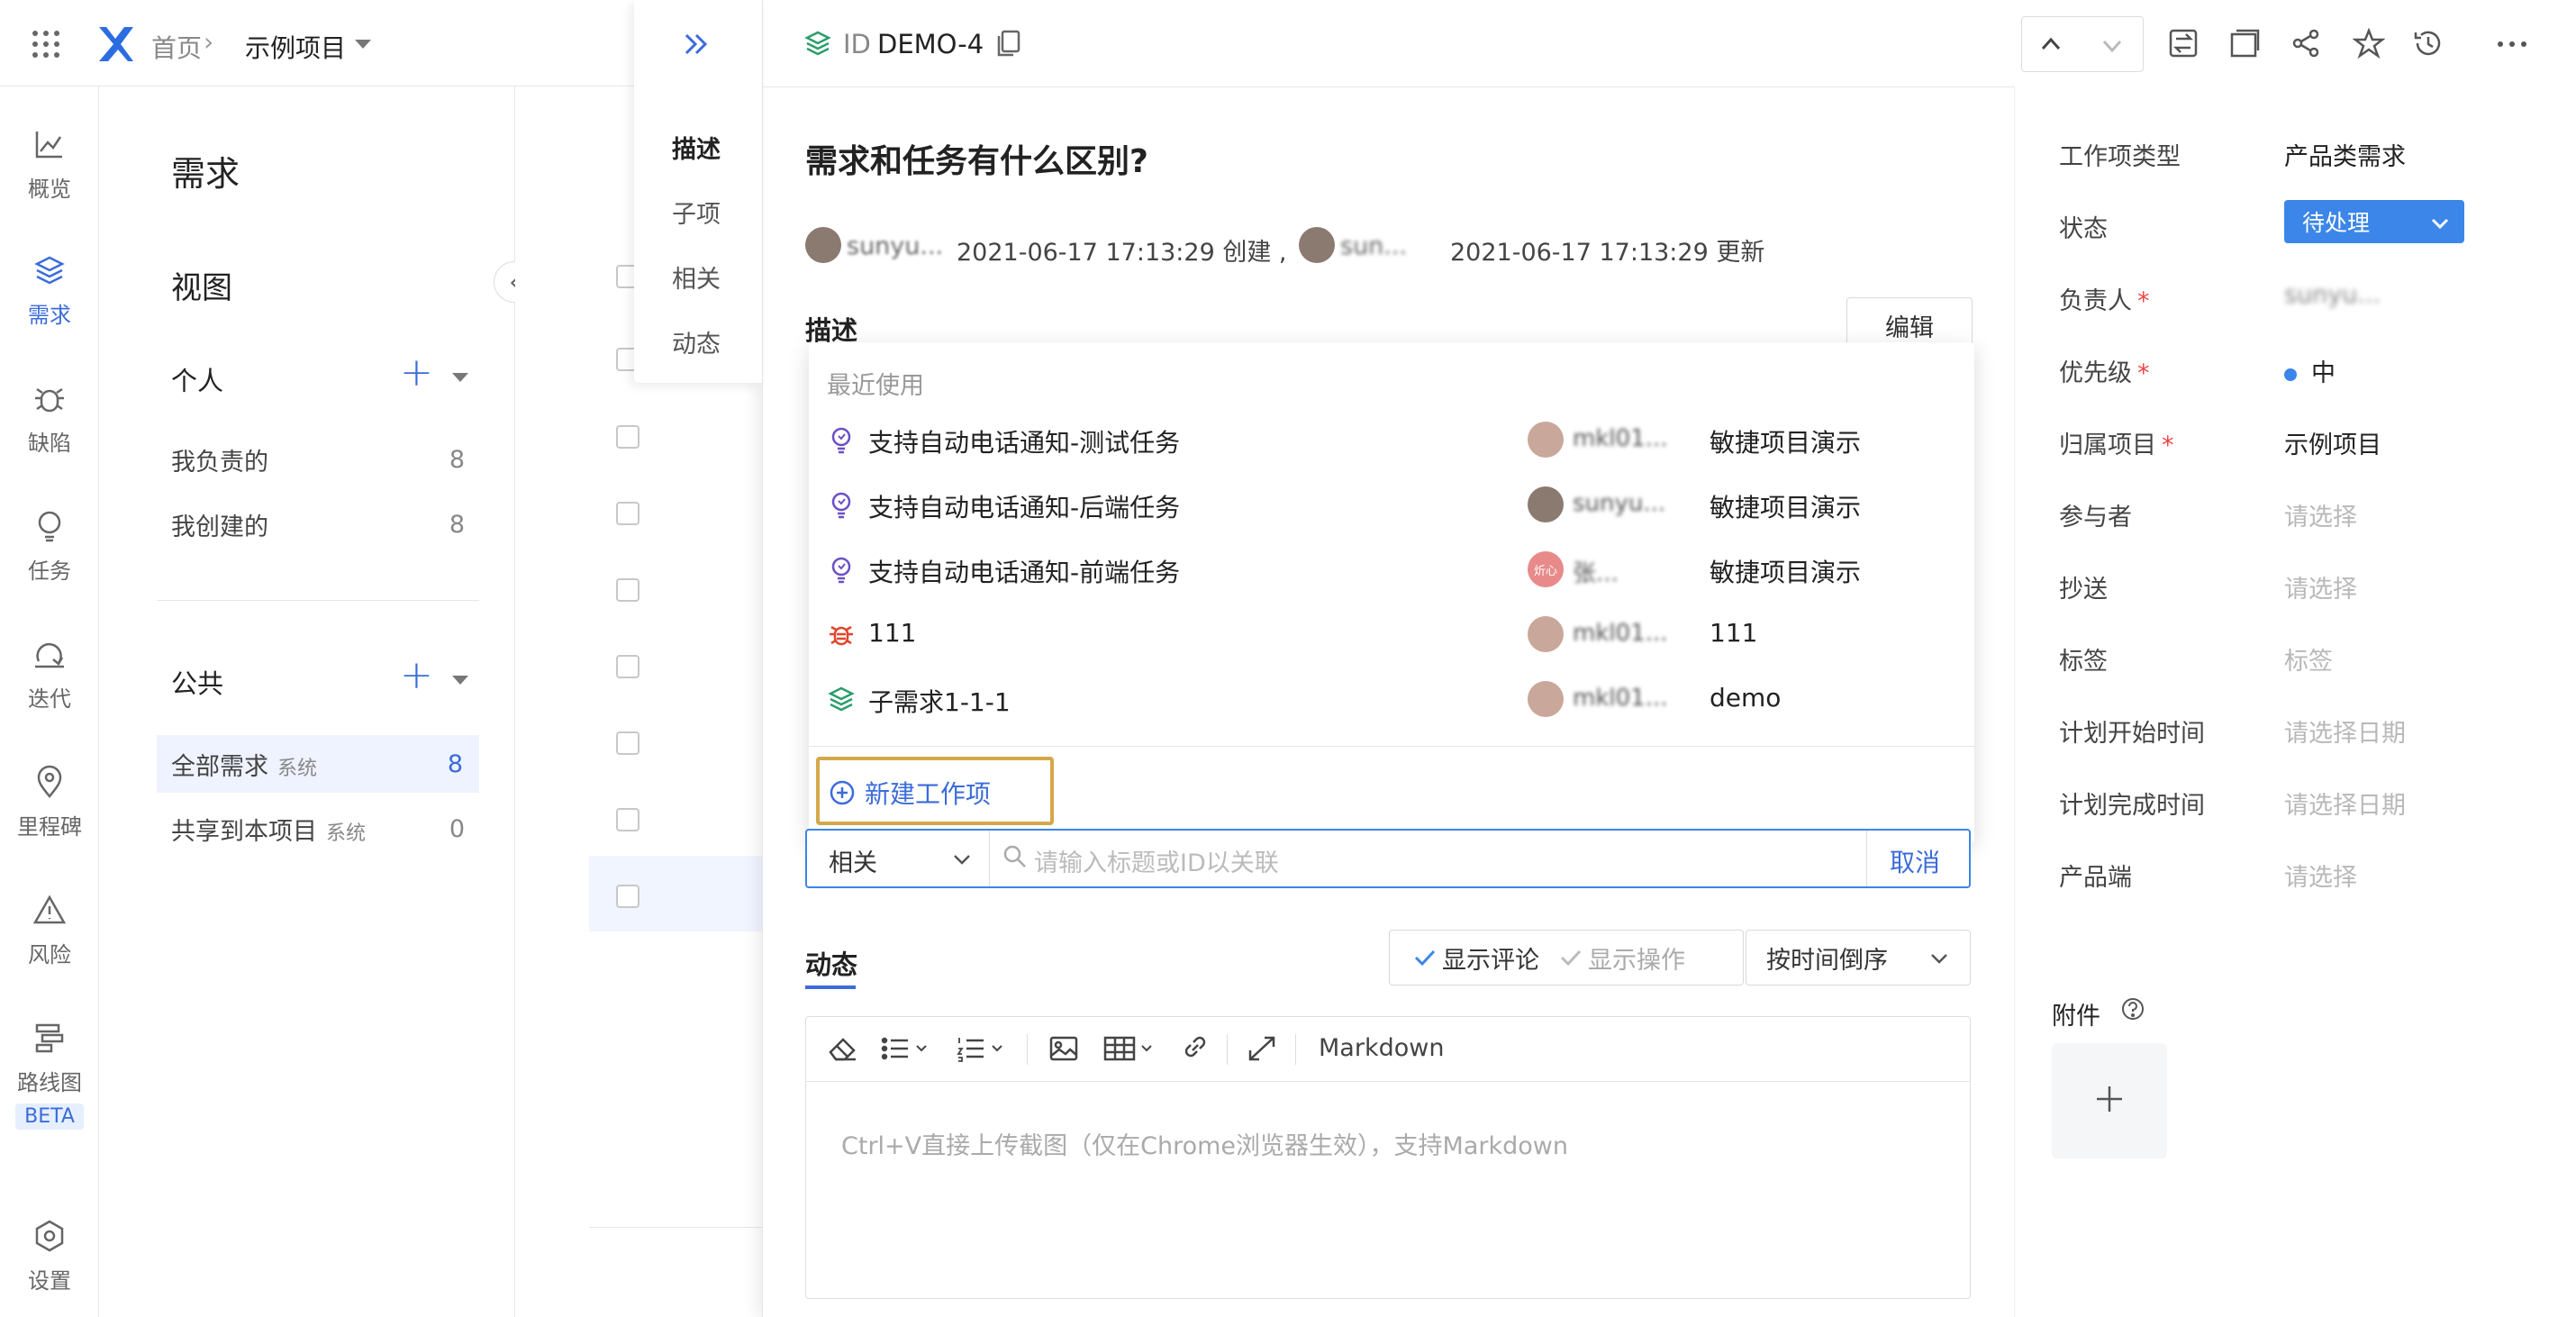 Image resolution: width=2576 pixels, height=1317 pixels. I want to click on meta-value: 示例项目, so click(2332, 442).